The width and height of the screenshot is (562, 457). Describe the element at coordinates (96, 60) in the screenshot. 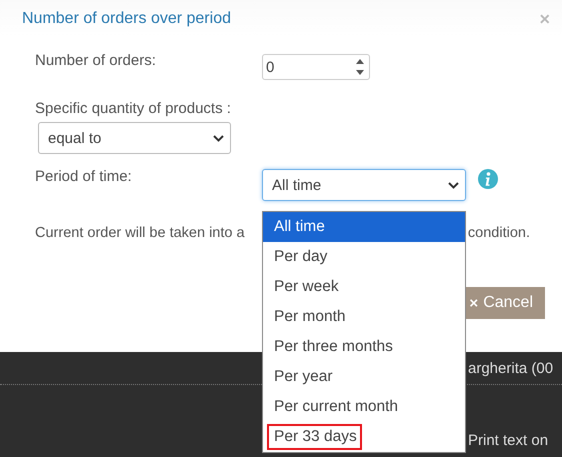

I see `field-label: Number of orders:` at that location.